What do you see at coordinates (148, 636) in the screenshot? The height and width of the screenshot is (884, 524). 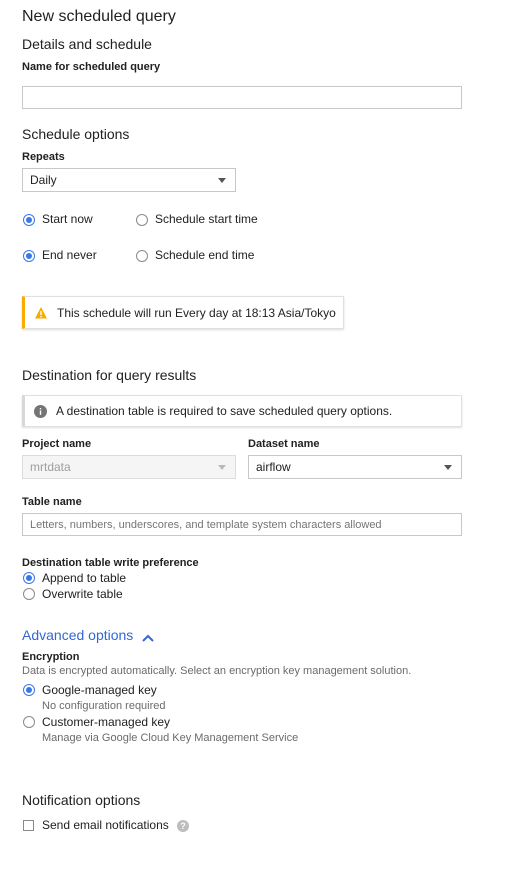 I see `chevron-up-icon` at bounding box center [148, 636].